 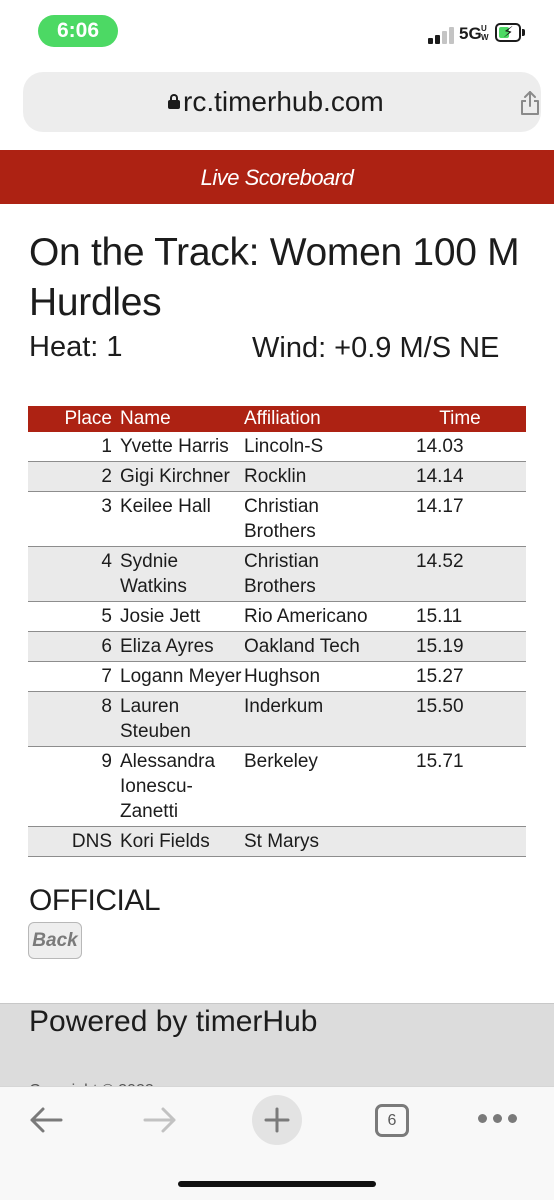 What do you see at coordinates (160, 1120) in the screenshot?
I see `forward-arrow-icon` at bounding box center [160, 1120].